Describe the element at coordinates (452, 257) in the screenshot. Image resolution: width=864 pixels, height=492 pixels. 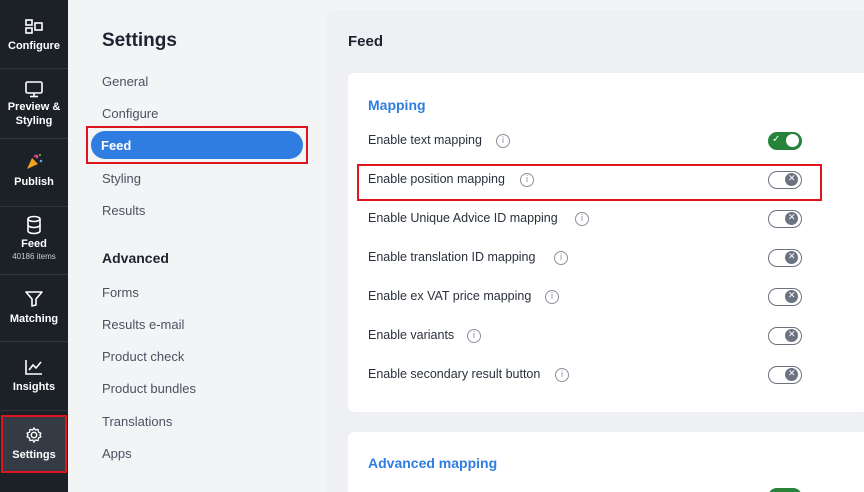
I see `setting-label: Enable translation ID mapping` at that location.